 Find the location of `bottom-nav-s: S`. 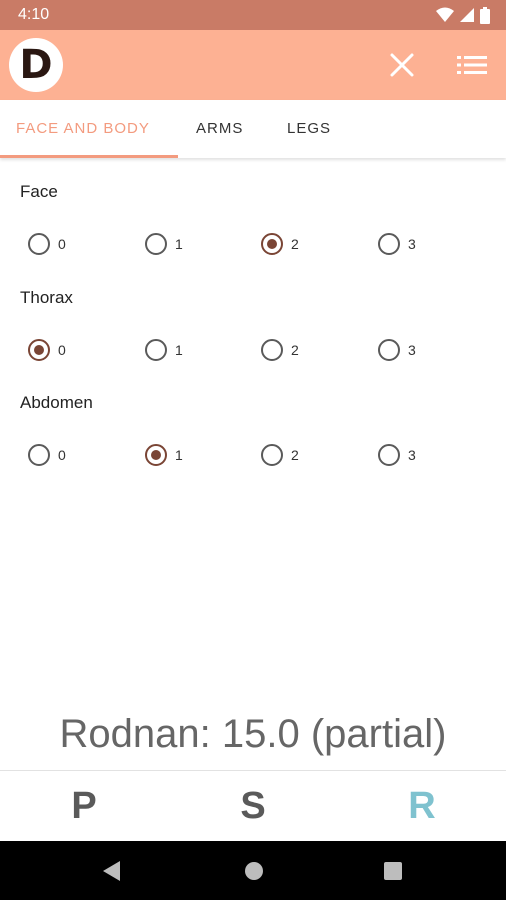

bottom-nav-s: S is located at coordinates (253, 806).